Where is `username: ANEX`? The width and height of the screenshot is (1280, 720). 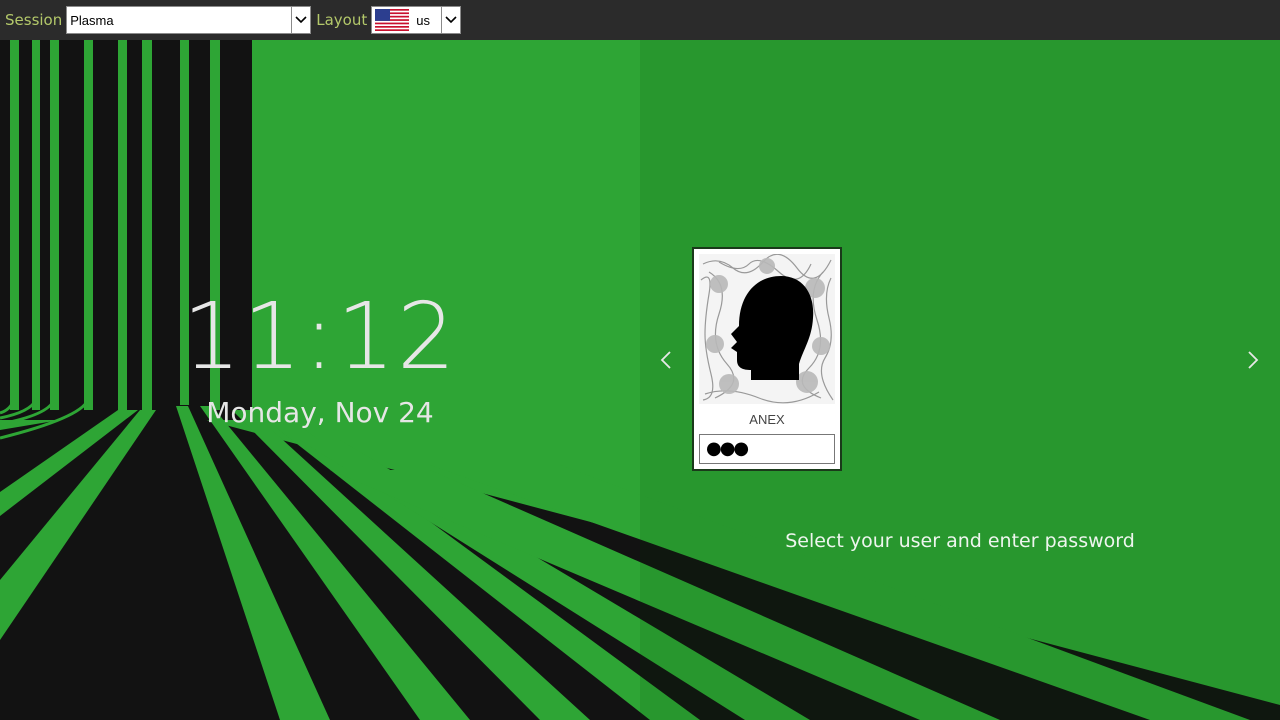
username: ANEX is located at coordinates (767, 419).